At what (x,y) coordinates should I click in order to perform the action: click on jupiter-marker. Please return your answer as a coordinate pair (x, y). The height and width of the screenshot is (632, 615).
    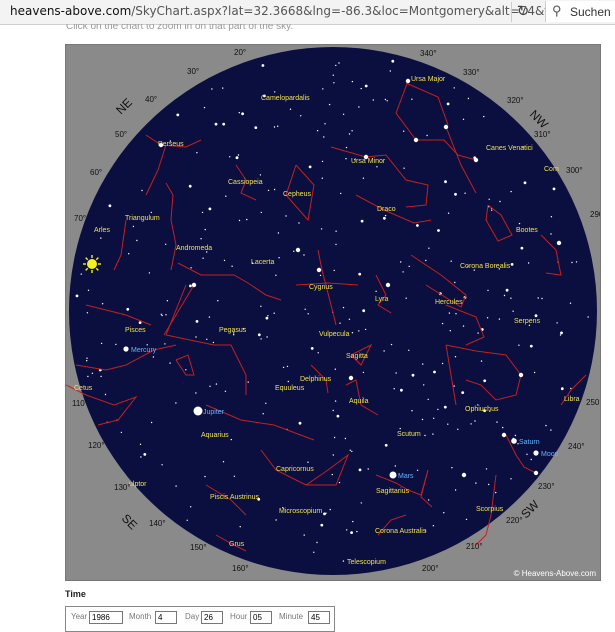
    Looking at the image, I should click on (198, 411).